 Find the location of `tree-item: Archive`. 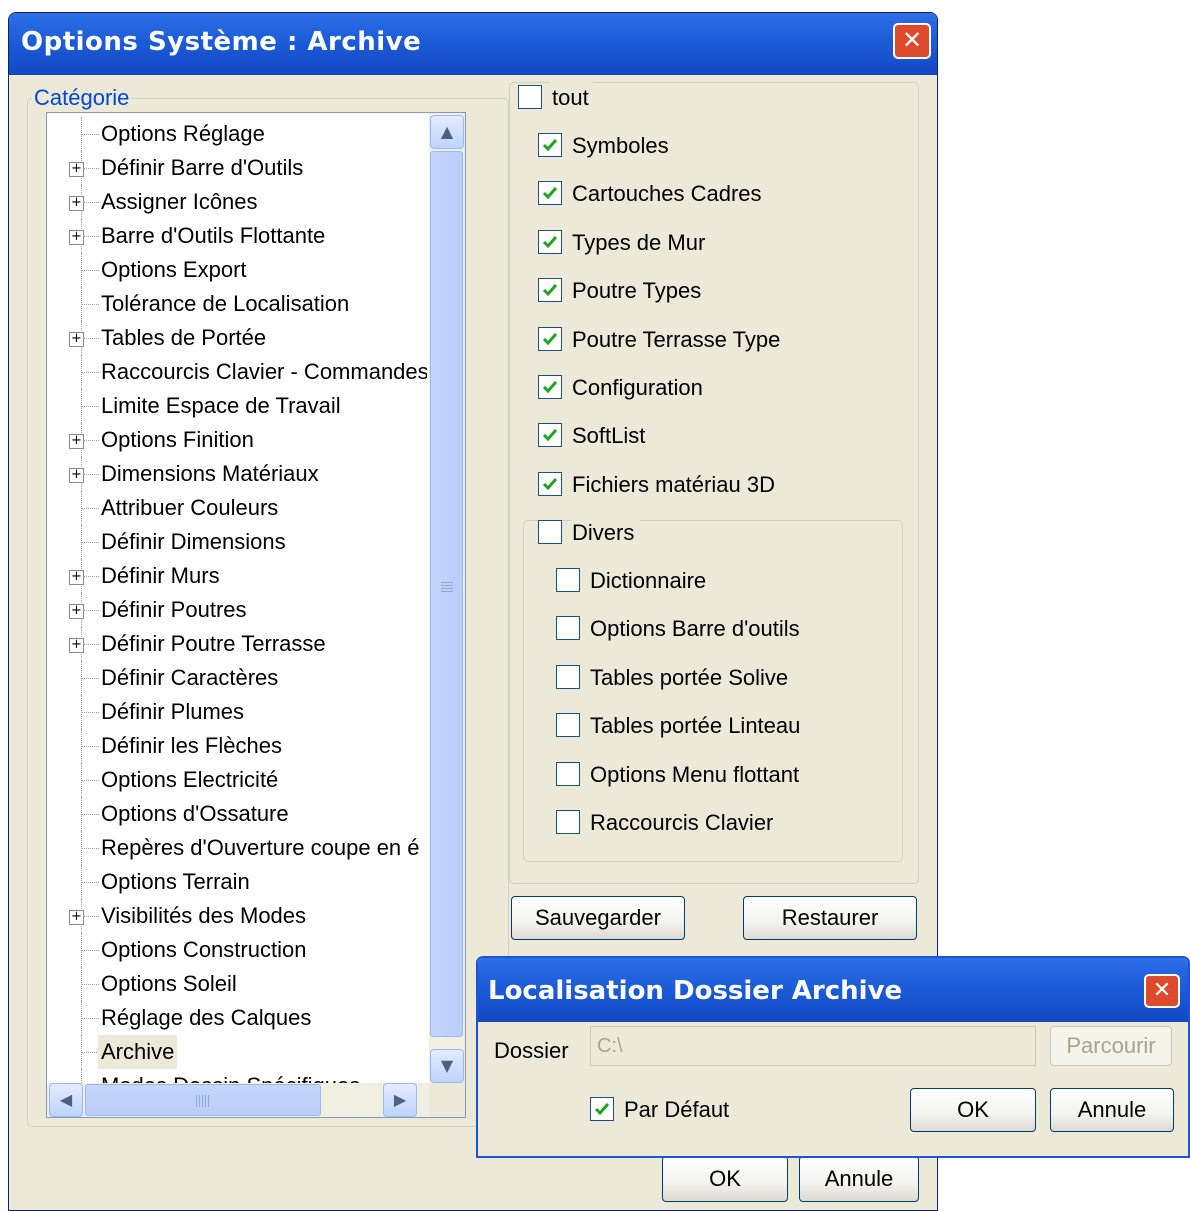

tree-item: Archive is located at coordinates (237, 1052).